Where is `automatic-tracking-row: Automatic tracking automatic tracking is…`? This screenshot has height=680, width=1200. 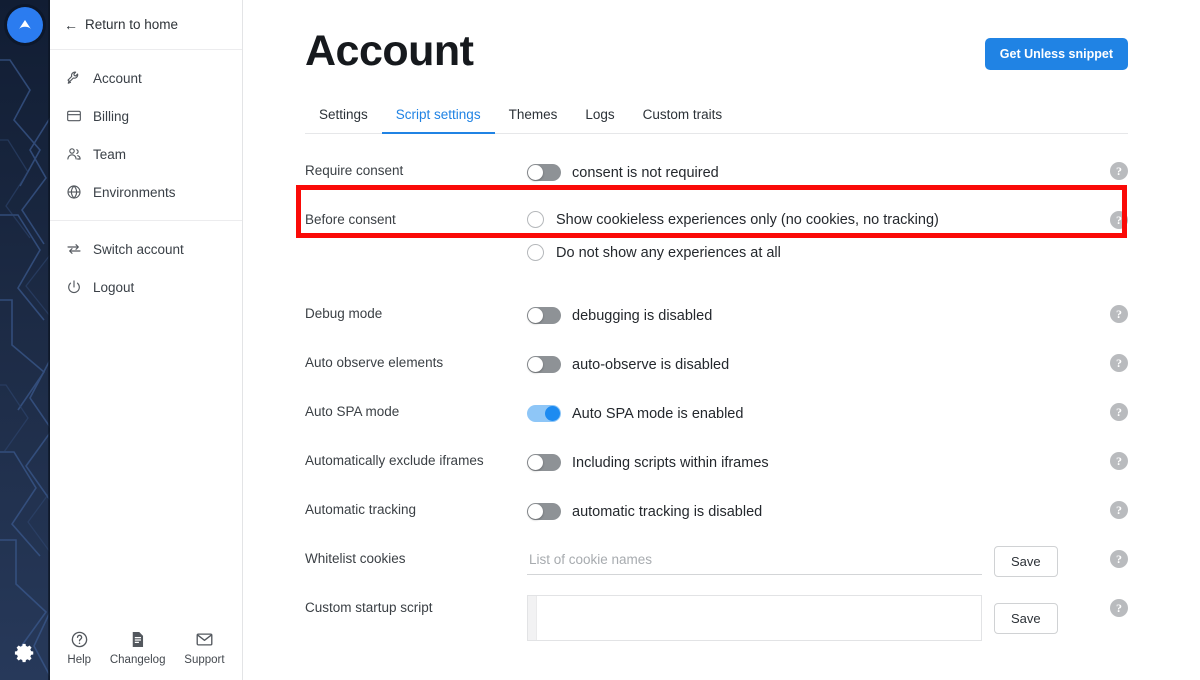 automatic-tracking-row: Automatic tracking automatic tracking is… is located at coordinates (716, 511).